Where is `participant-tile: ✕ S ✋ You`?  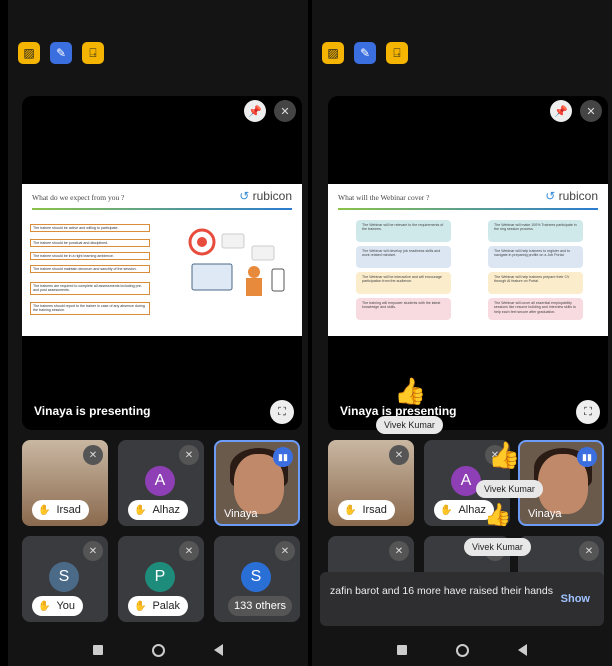
participant-tile: ✕ S ✋ You is located at coordinates (65, 579).